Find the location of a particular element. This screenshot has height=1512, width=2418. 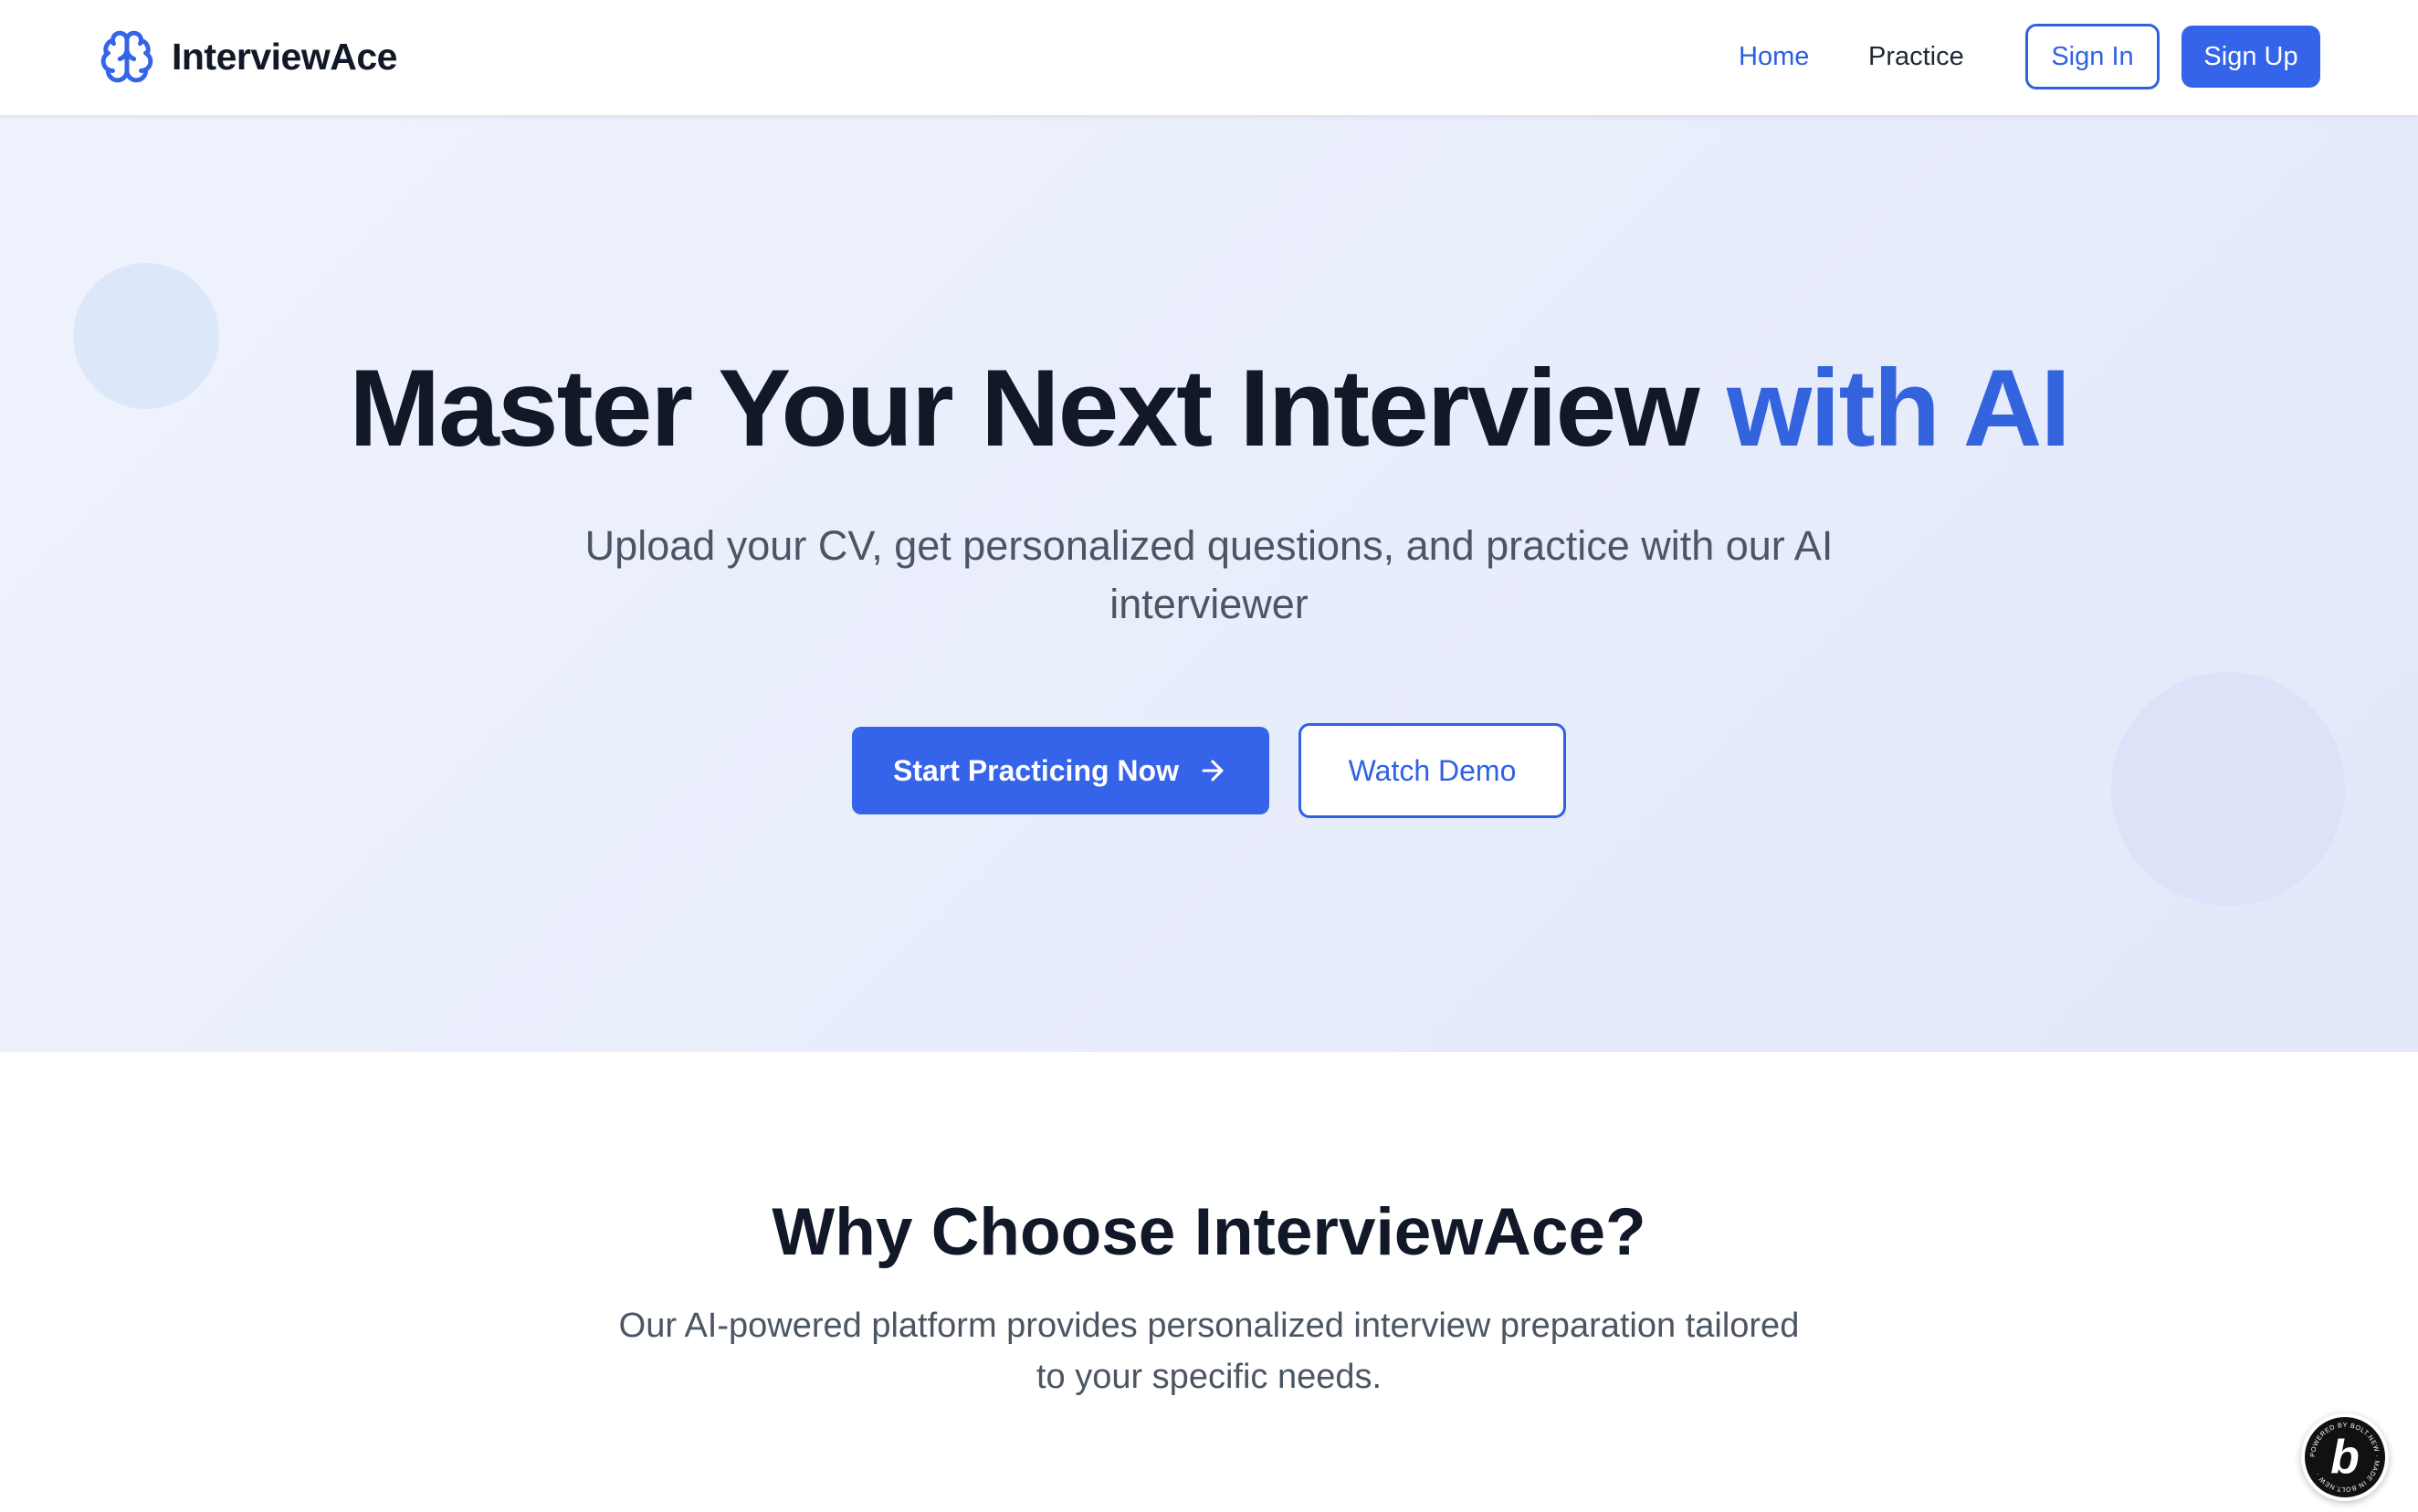

sign-up-button: Sign Up is located at coordinates (2250, 57).